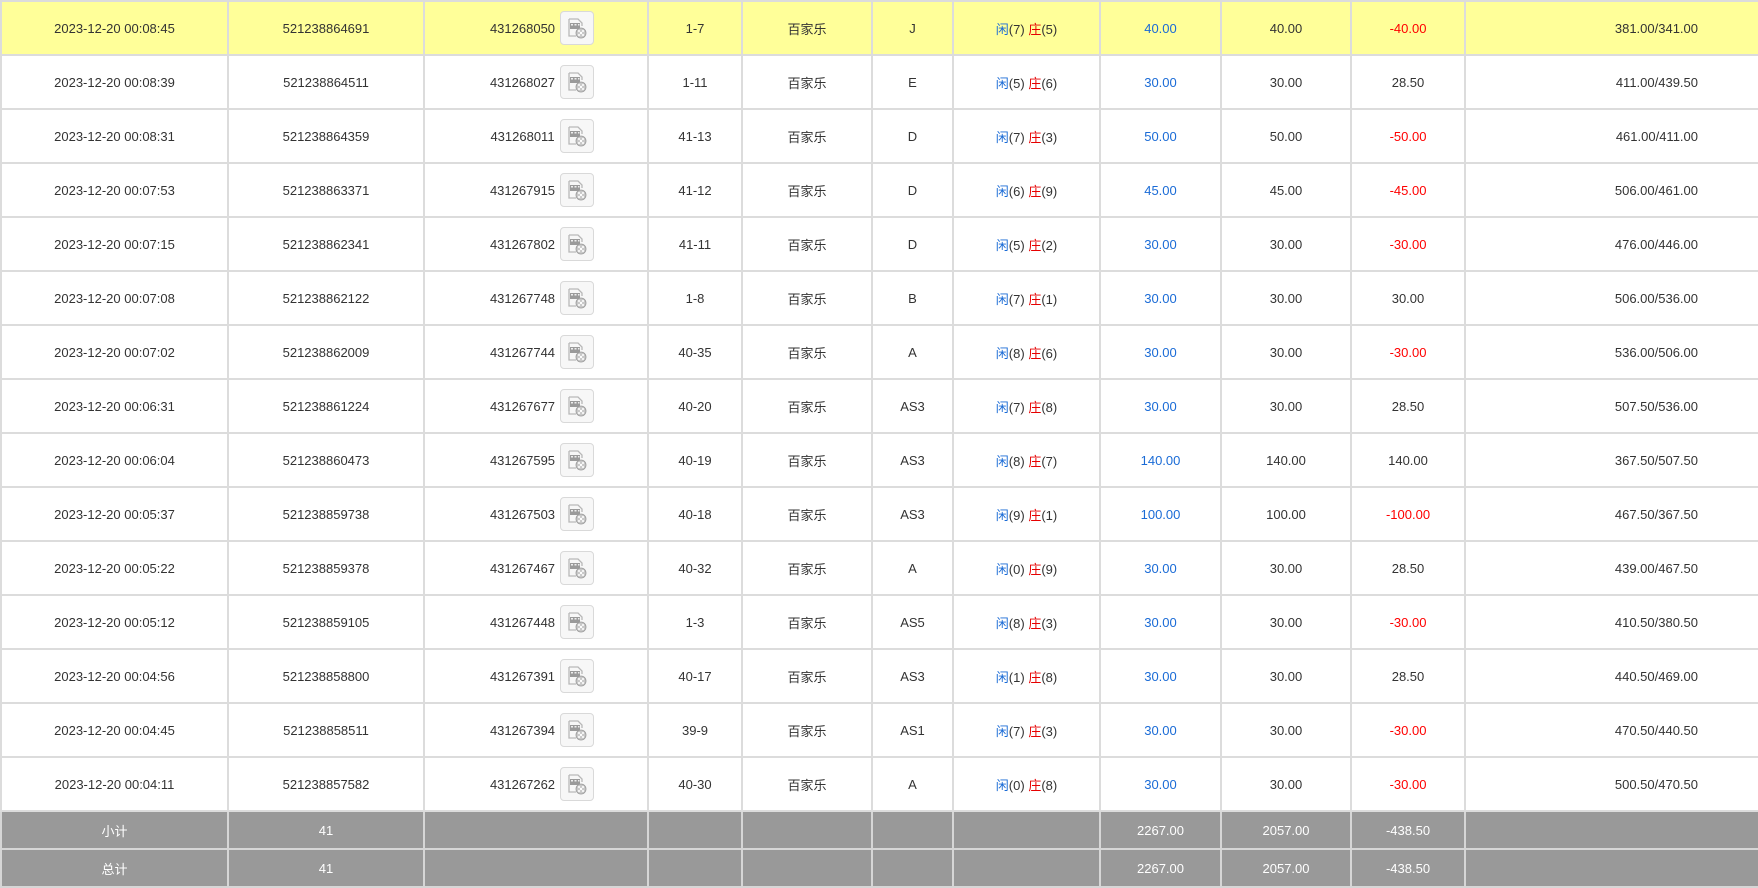 The height and width of the screenshot is (888, 1758). Describe the element at coordinates (1049, 515) in the screenshot. I see `banker-score: (1)` at that location.